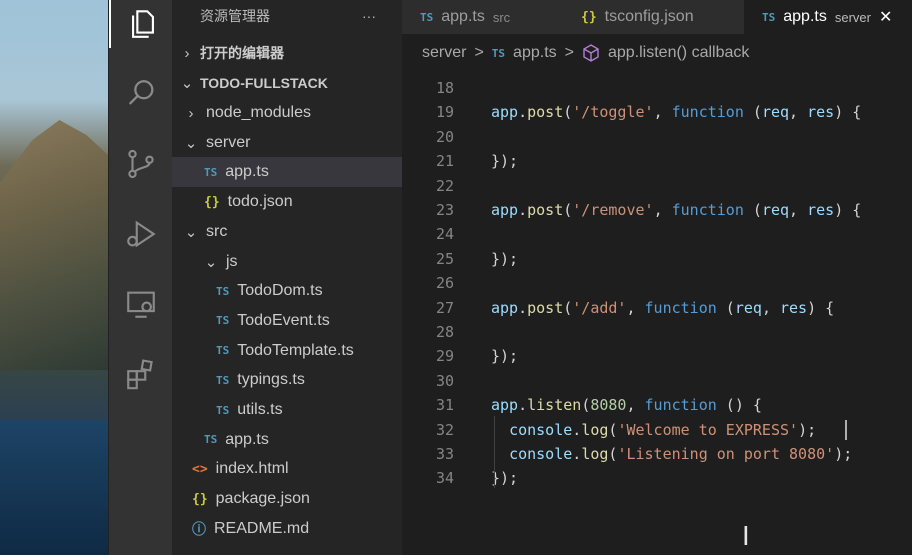 This screenshot has height=555, width=912. Describe the element at coordinates (292, 143) in the screenshot. I see `tree-item: ⌄ server` at that location.